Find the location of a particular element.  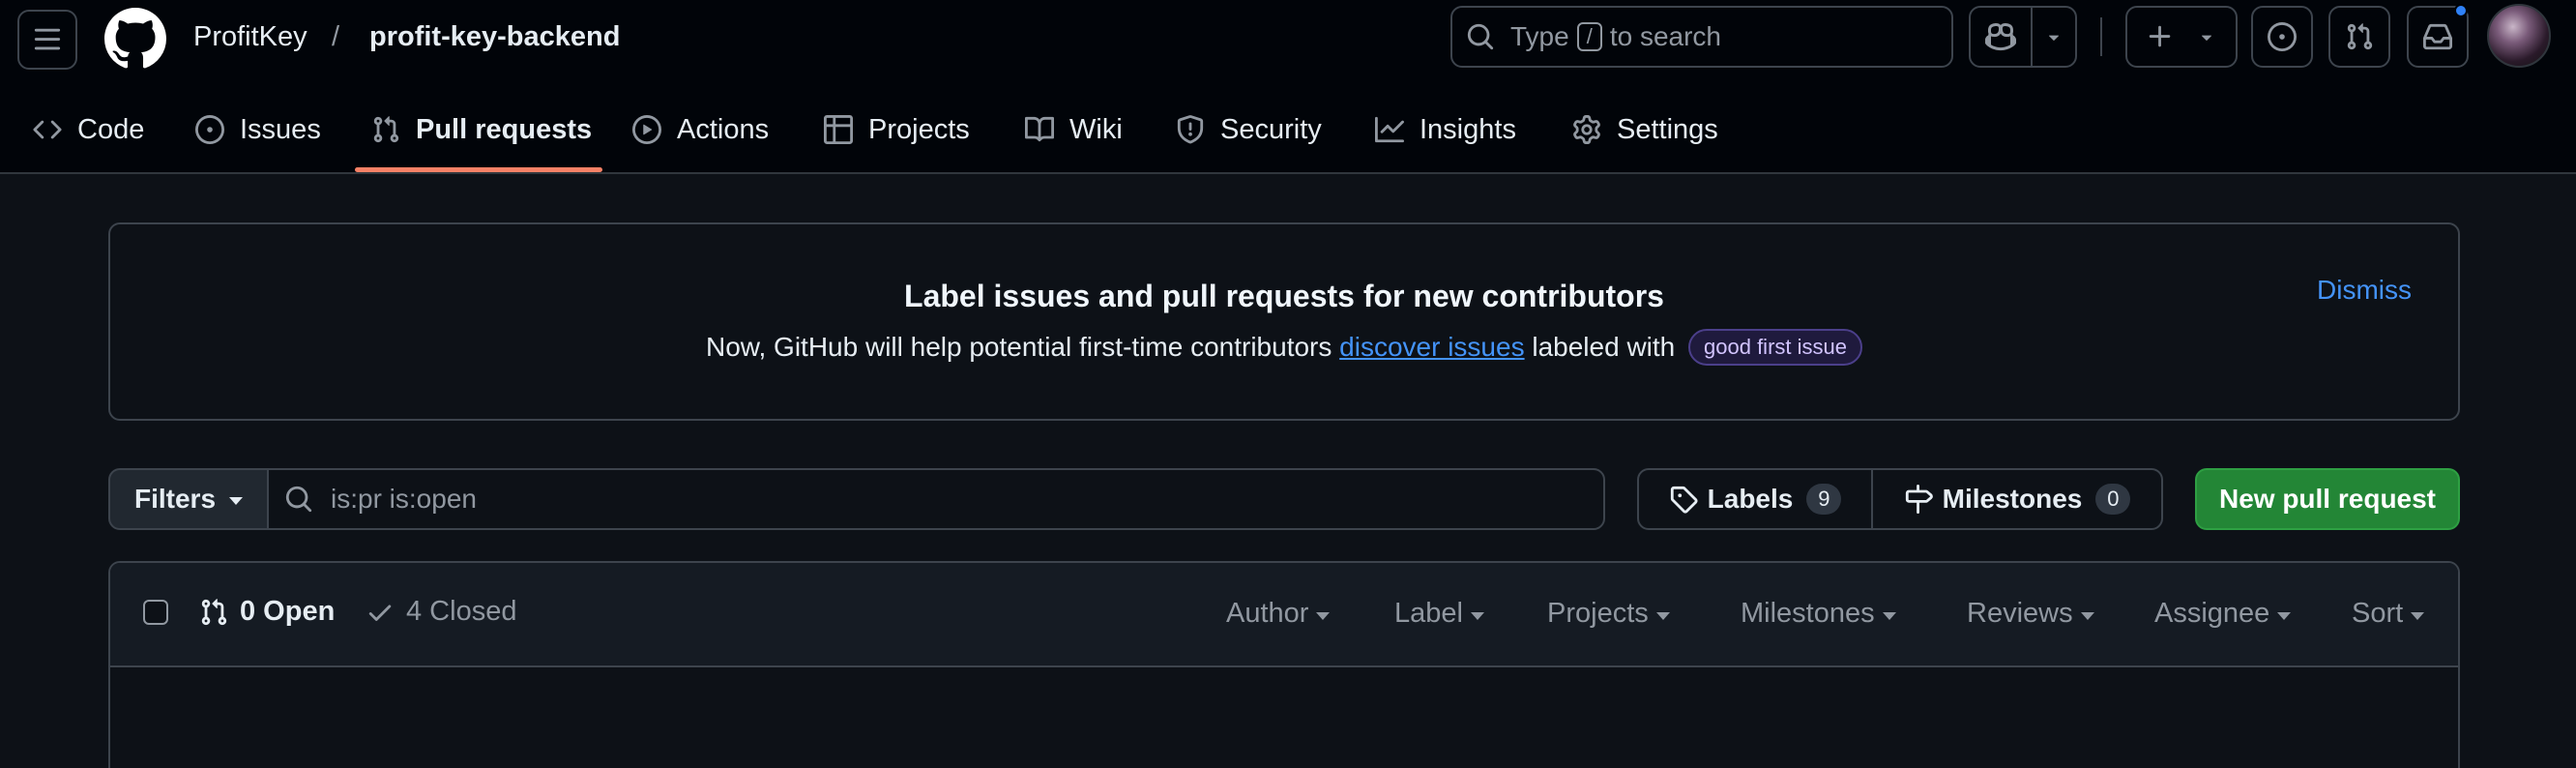

open-filter-link: 0 Open is located at coordinates (267, 612).